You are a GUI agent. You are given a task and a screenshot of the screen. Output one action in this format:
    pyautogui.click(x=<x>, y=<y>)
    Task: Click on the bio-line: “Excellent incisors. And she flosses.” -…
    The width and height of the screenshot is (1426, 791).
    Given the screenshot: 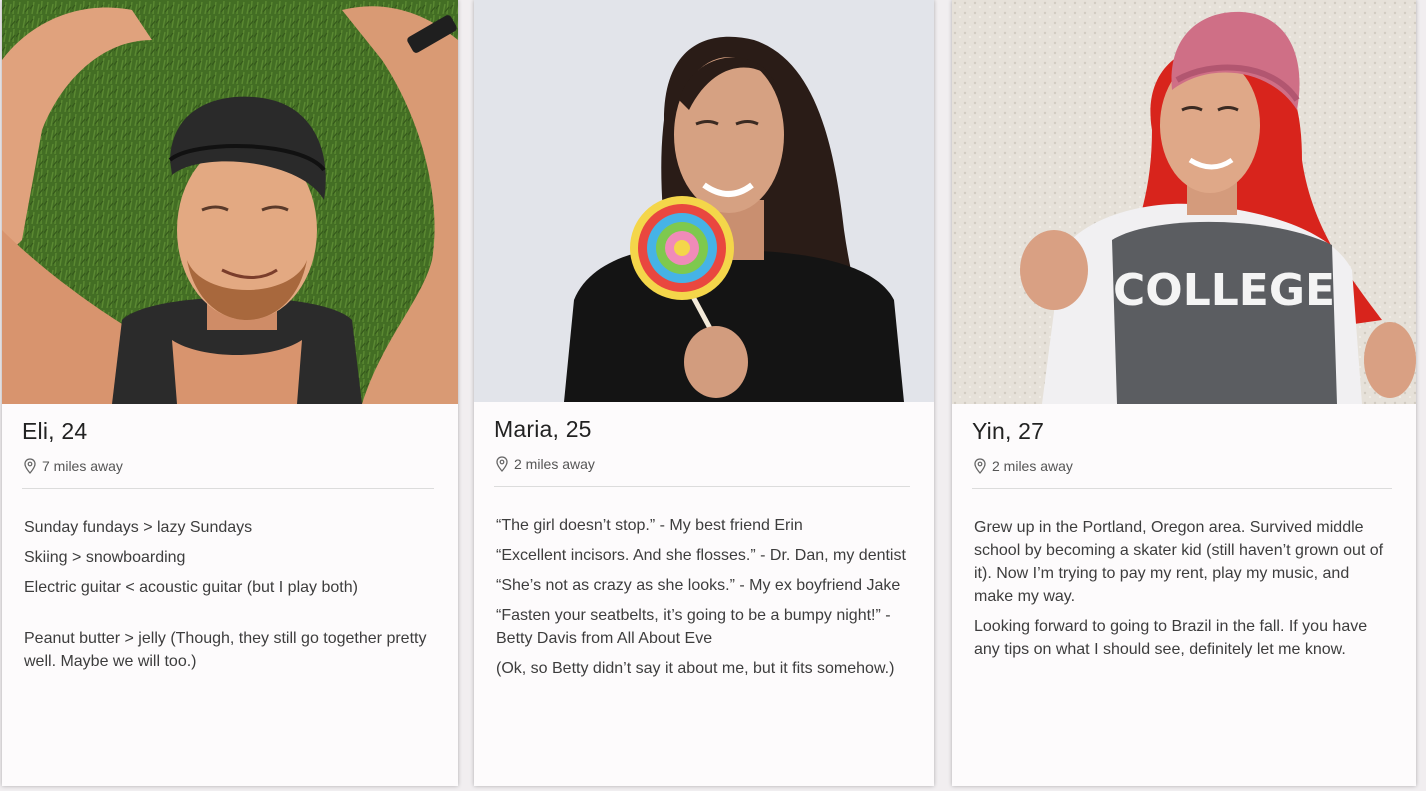 What is the action you would take?
    pyautogui.click(x=701, y=555)
    